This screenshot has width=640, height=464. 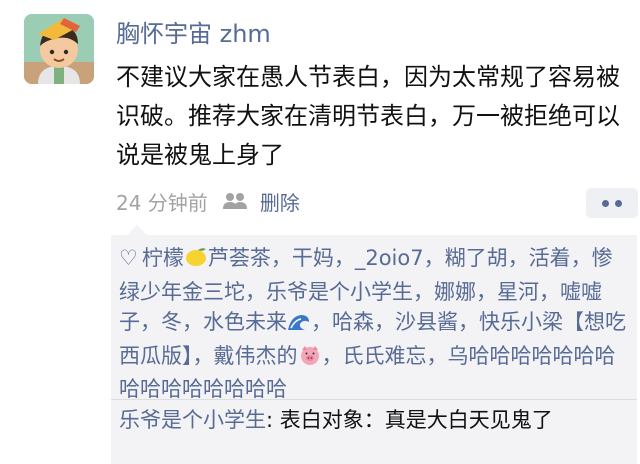 What do you see at coordinates (476, 258) in the screenshot?
I see `like-name: 糊了胡` at bounding box center [476, 258].